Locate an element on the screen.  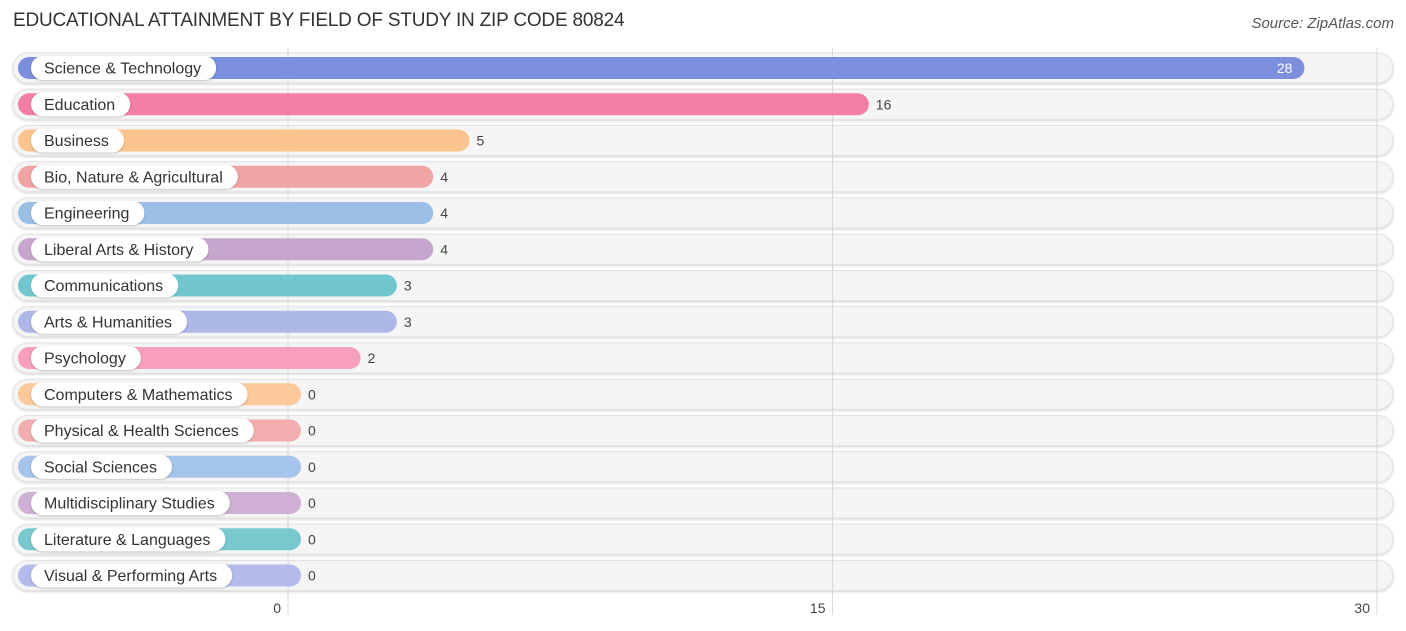
category-label: Physical & Health Sciences is located at coordinates (141, 431).